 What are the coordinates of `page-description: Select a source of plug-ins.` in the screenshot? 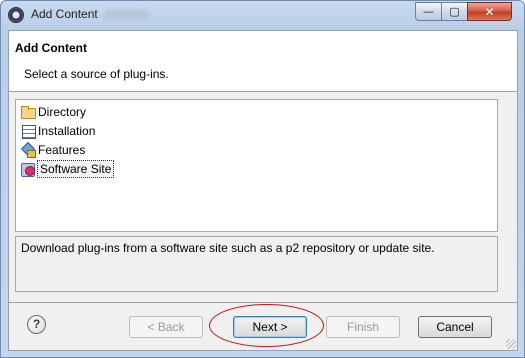 It's located at (96, 74).